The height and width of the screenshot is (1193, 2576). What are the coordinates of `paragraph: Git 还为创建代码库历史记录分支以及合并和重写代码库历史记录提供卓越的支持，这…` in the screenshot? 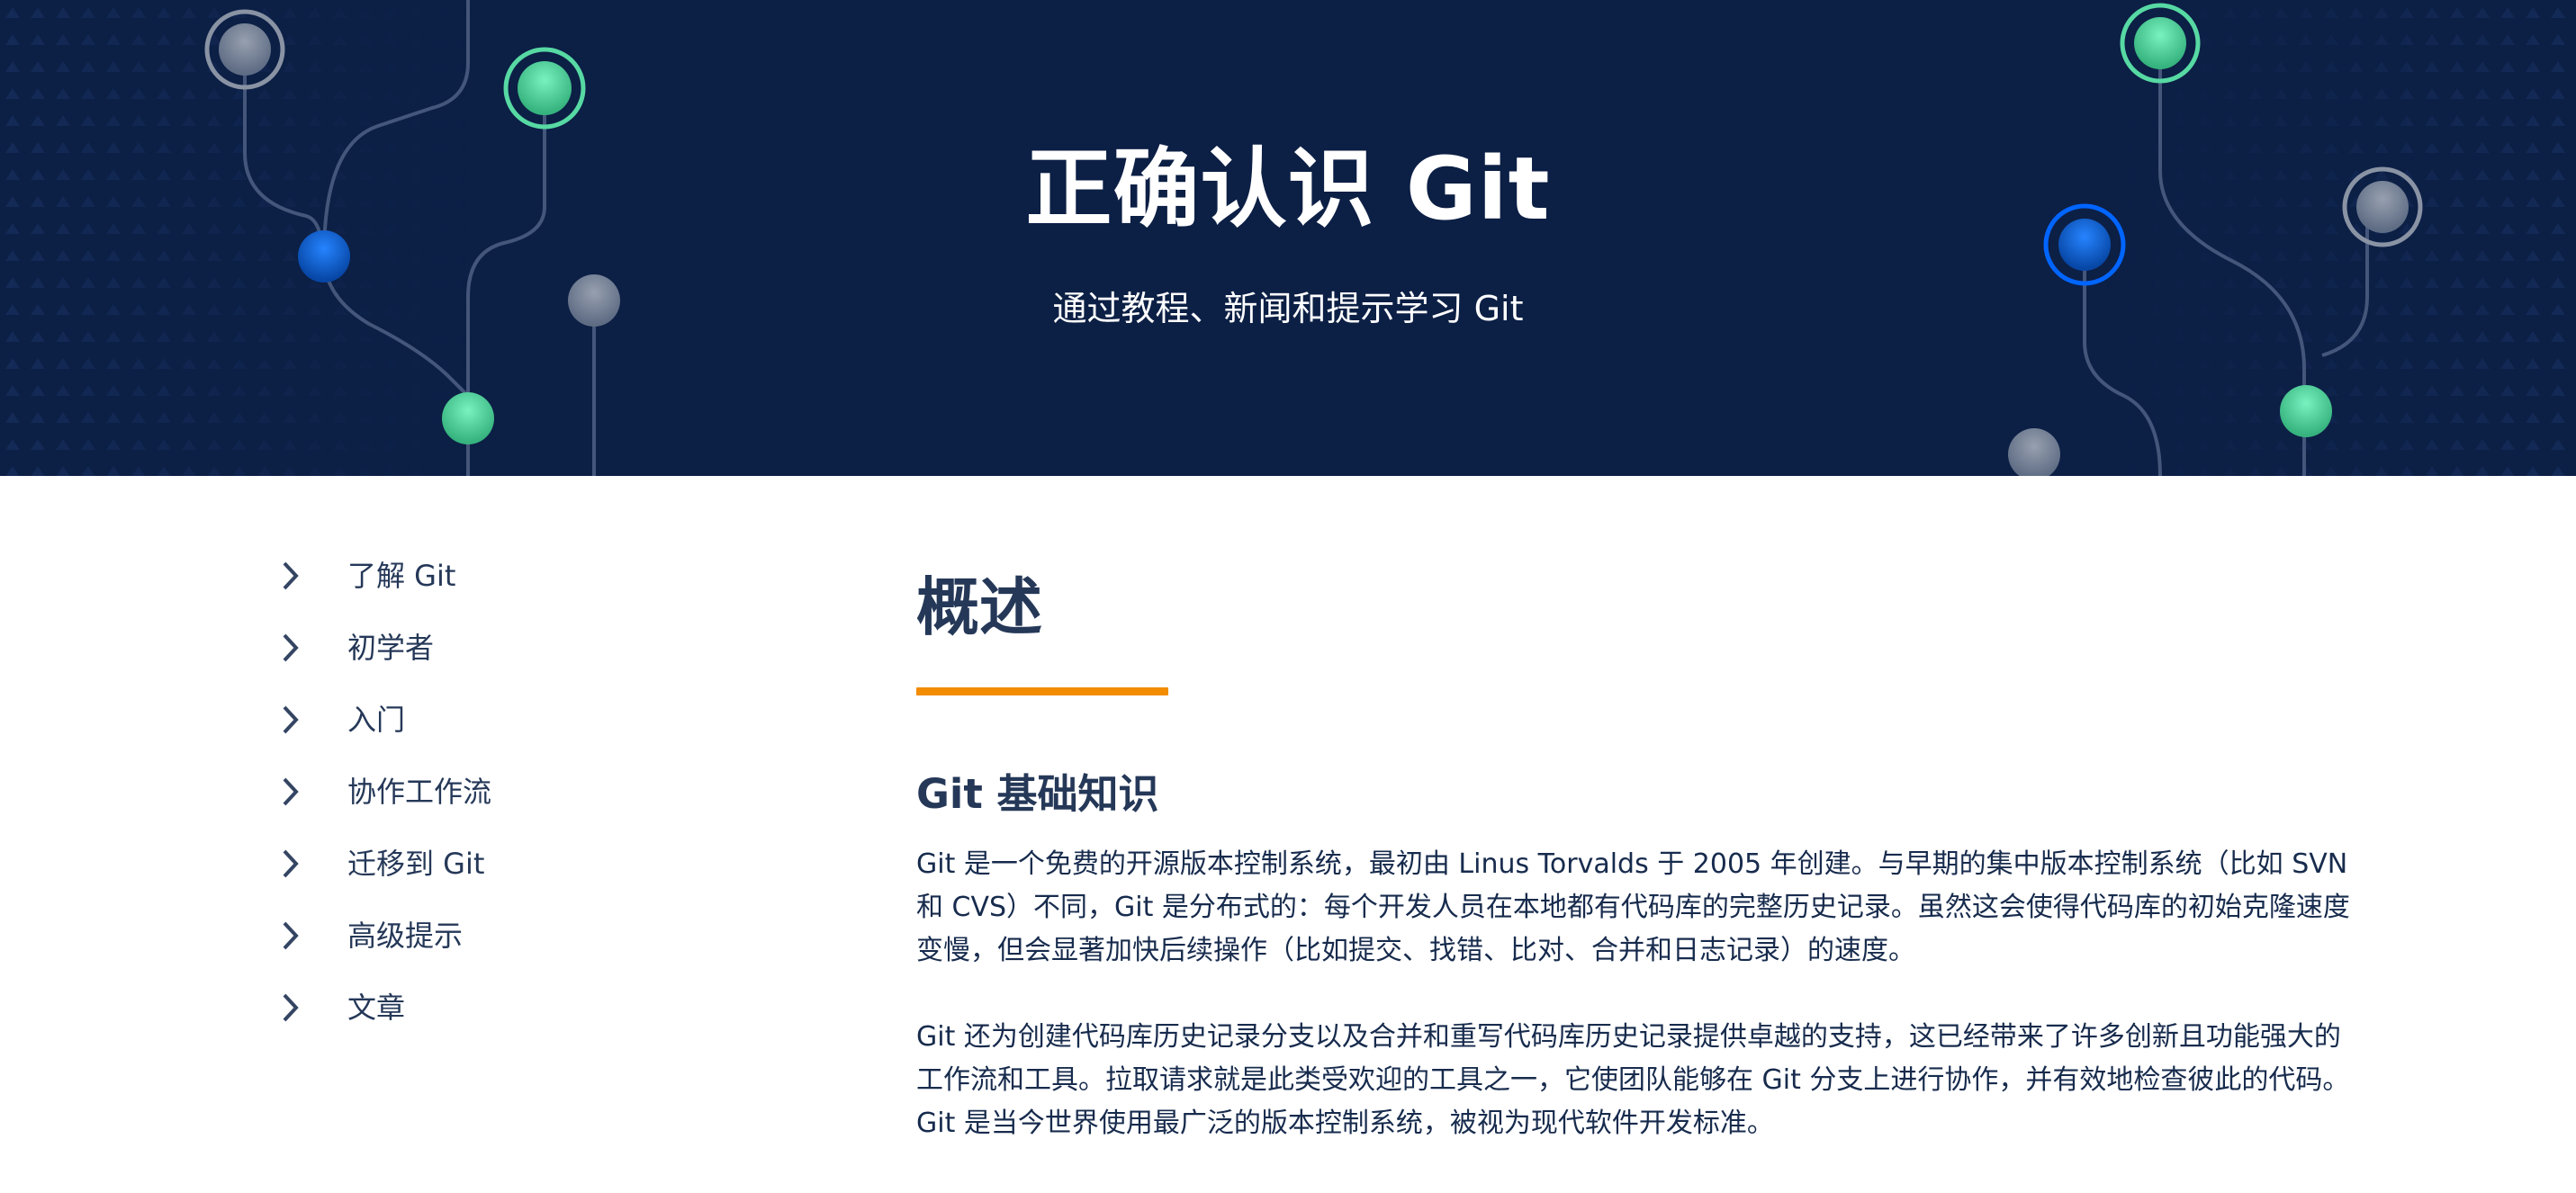 It's located at (1633, 1080).